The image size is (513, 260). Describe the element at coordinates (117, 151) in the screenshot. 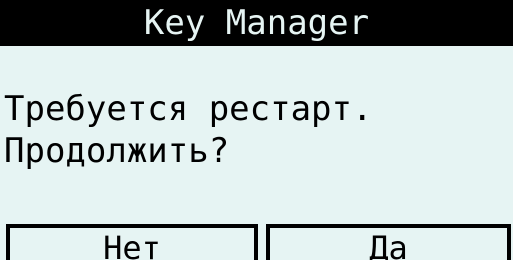

I see `message-line-continue-question: Продолжить?` at that location.